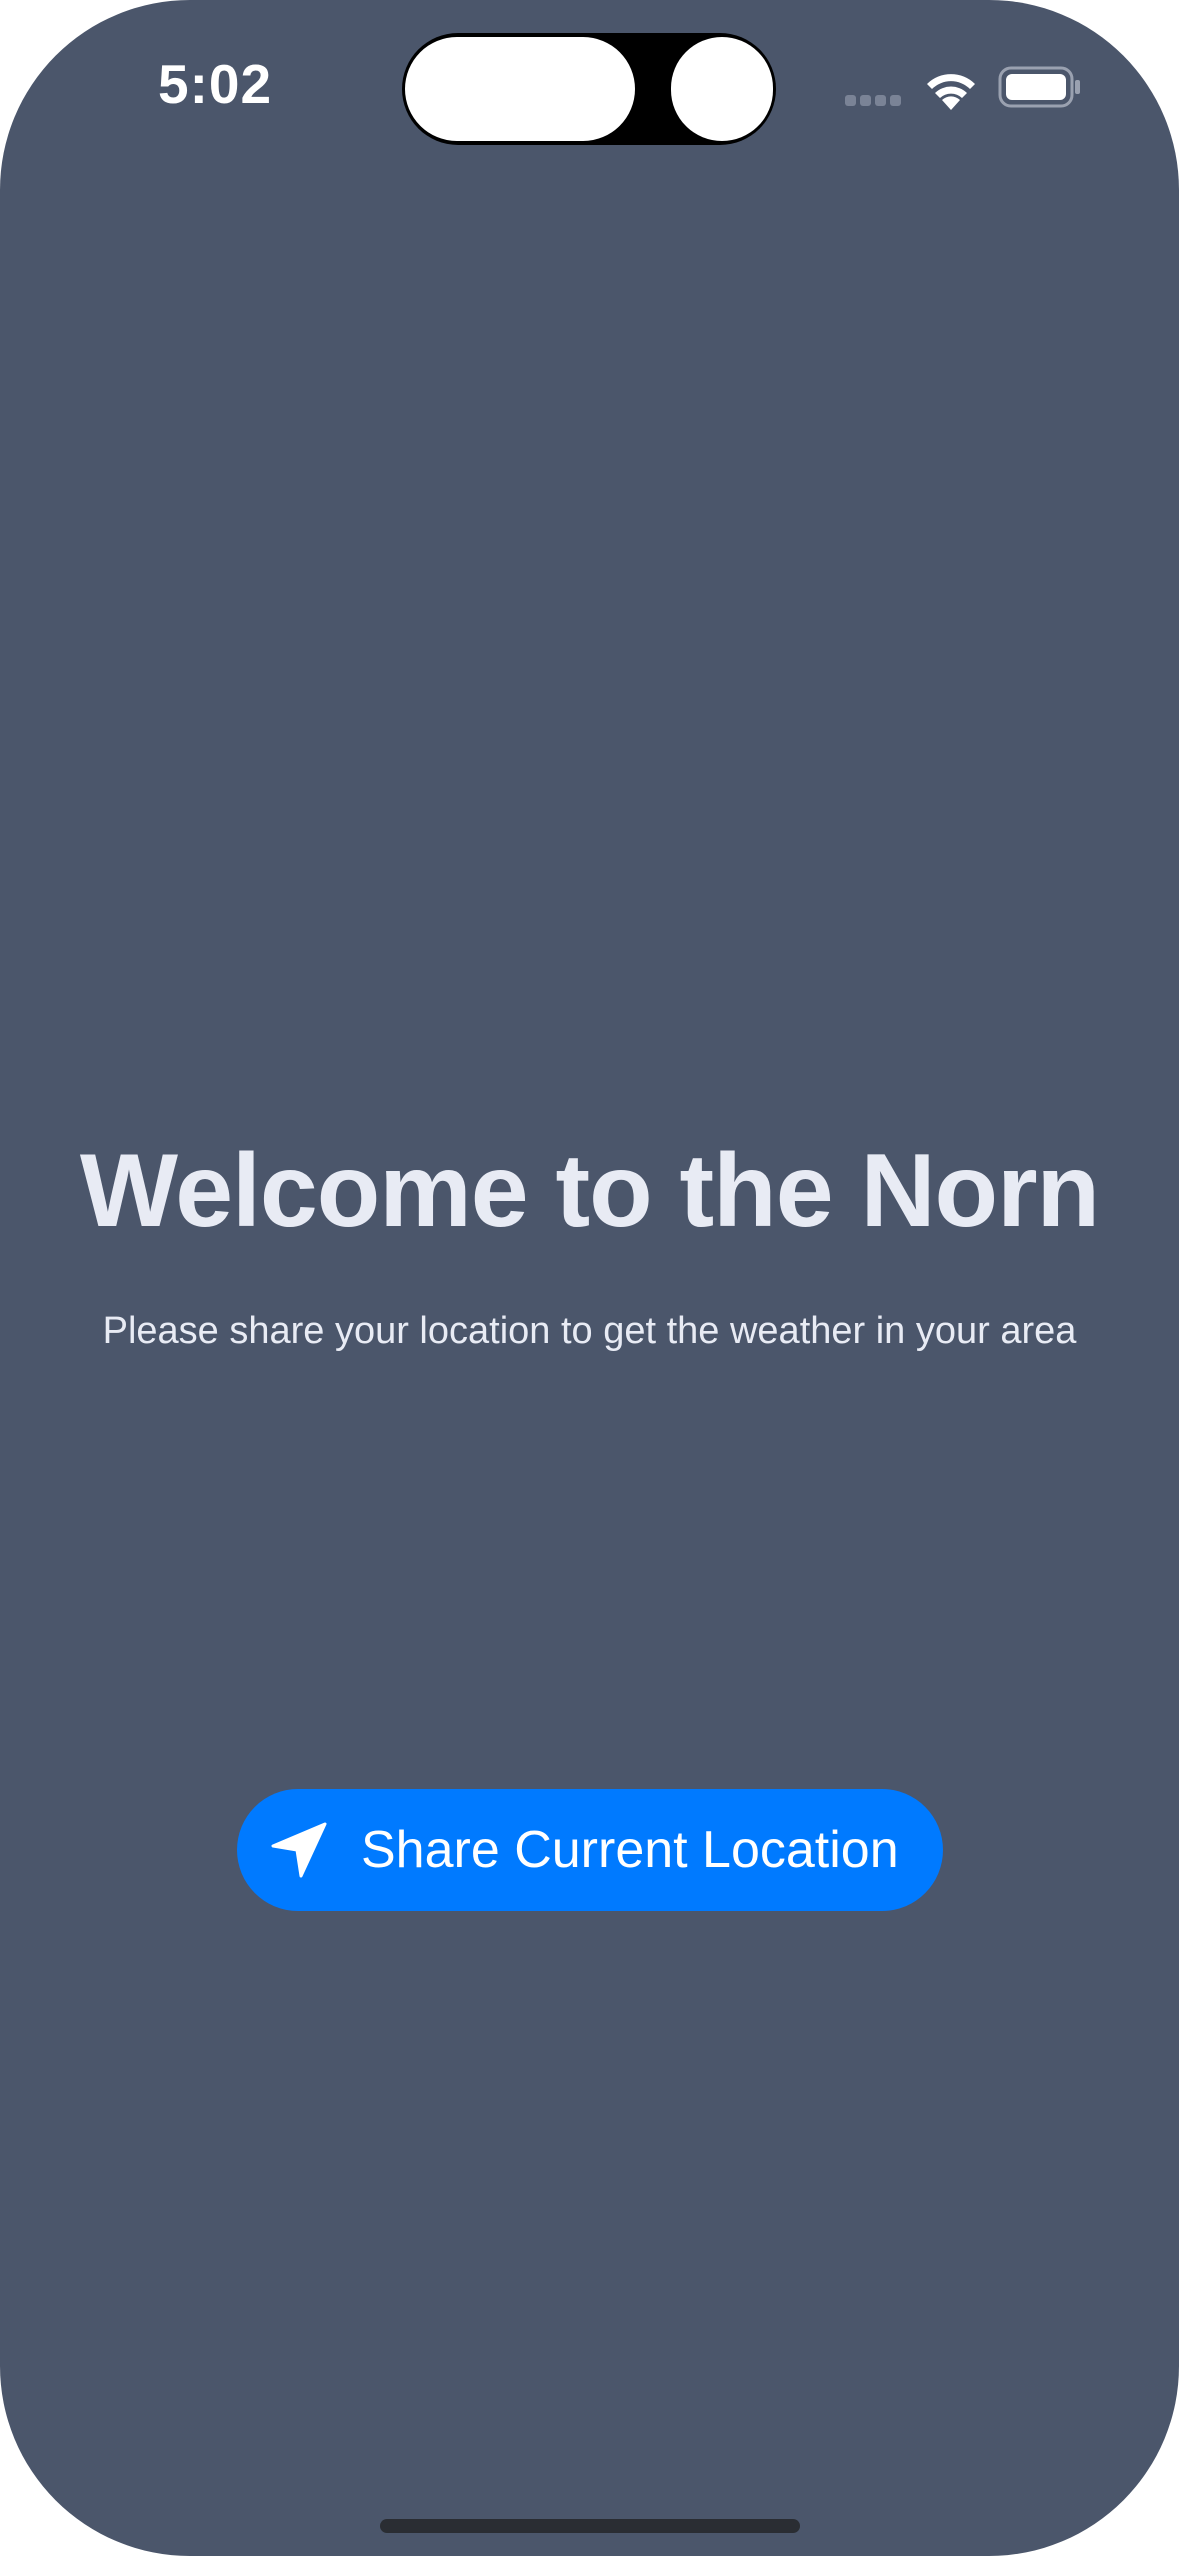 This screenshot has height=2556, width=1179. I want to click on battery-icon, so click(1039, 87).